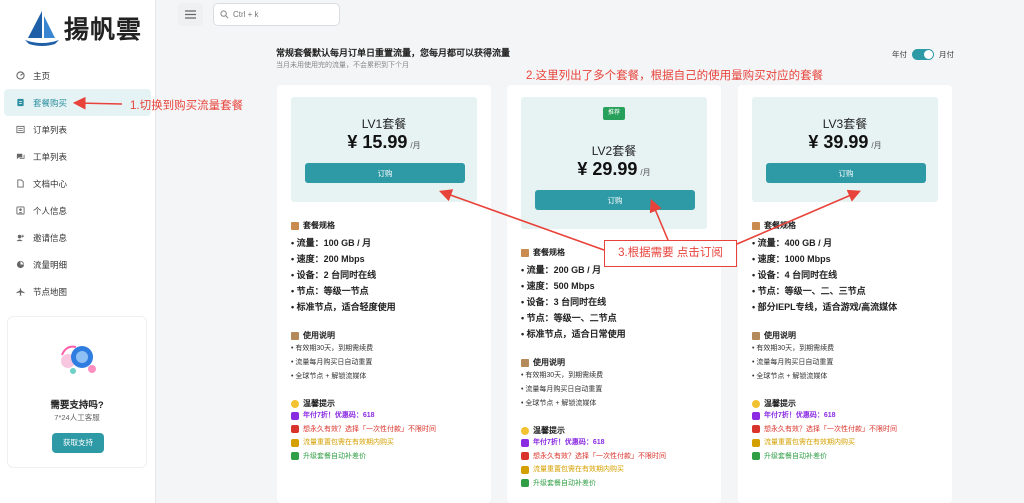 The height and width of the screenshot is (503, 1024). I want to click on spec-item: • 设备：2 台同时在线, so click(334, 275).